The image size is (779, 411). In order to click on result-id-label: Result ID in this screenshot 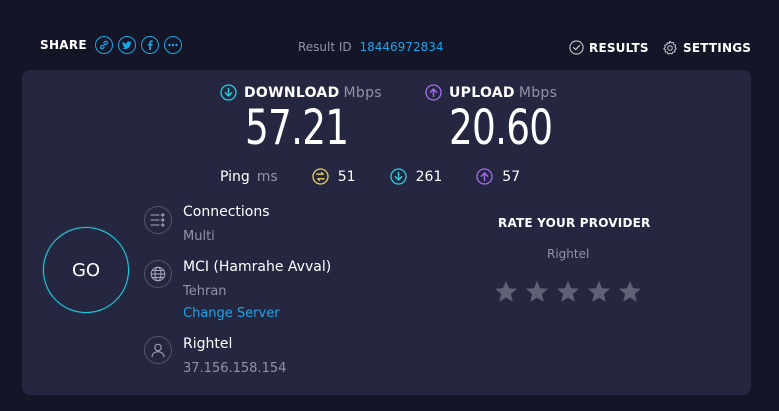, I will do `click(325, 47)`.